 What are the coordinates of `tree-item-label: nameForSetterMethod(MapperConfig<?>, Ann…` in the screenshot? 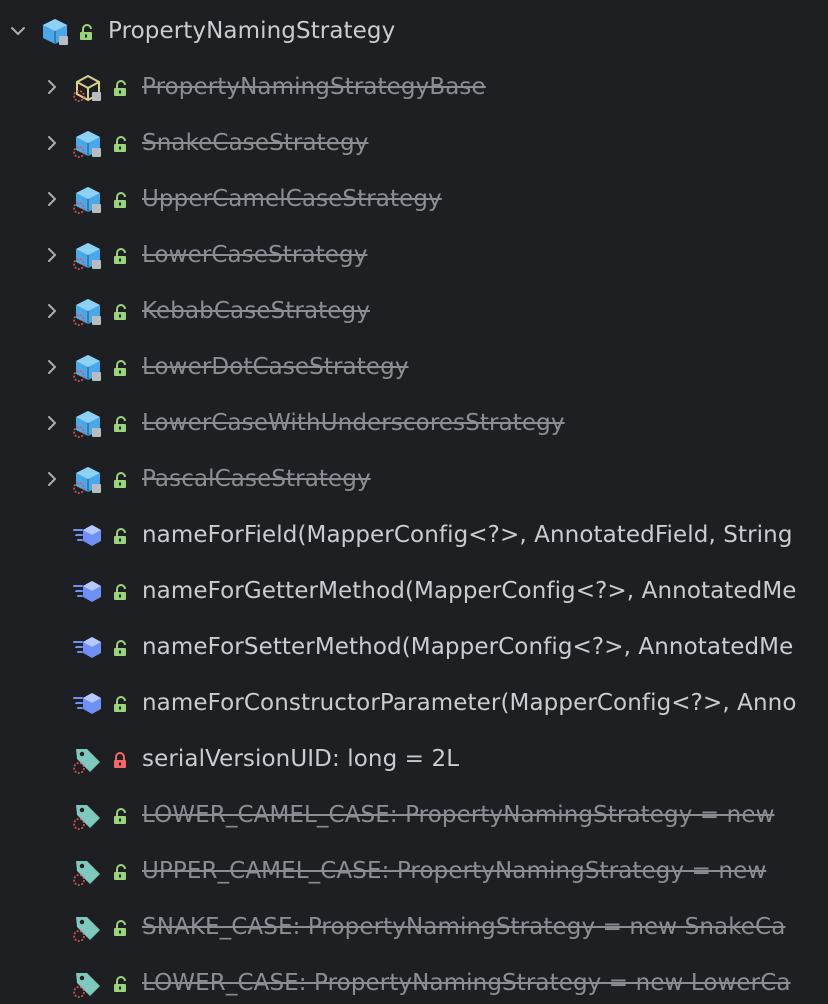 It's located at (468, 647).